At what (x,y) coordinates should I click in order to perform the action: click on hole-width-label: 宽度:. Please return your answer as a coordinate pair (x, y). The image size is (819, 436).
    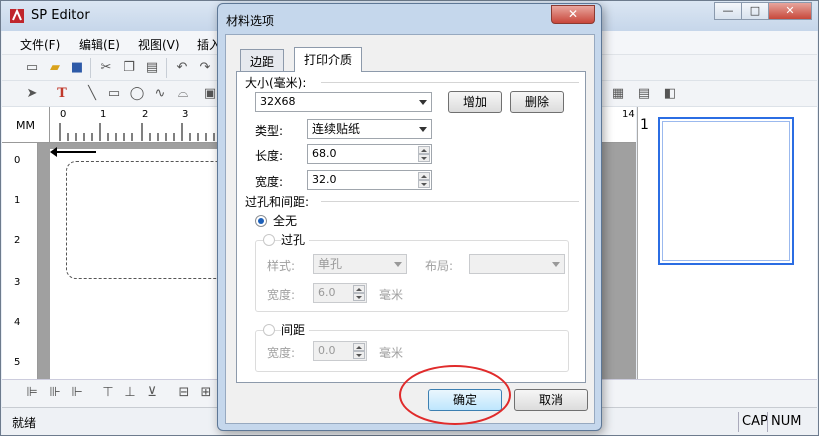
    Looking at the image, I should click on (281, 295).